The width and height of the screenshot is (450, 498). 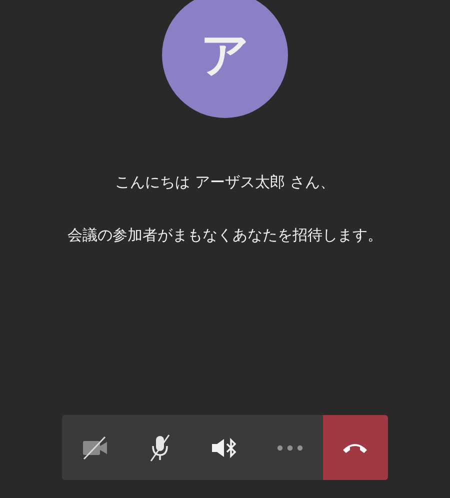 I want to click on more-icon, so click(x=290, y=447).